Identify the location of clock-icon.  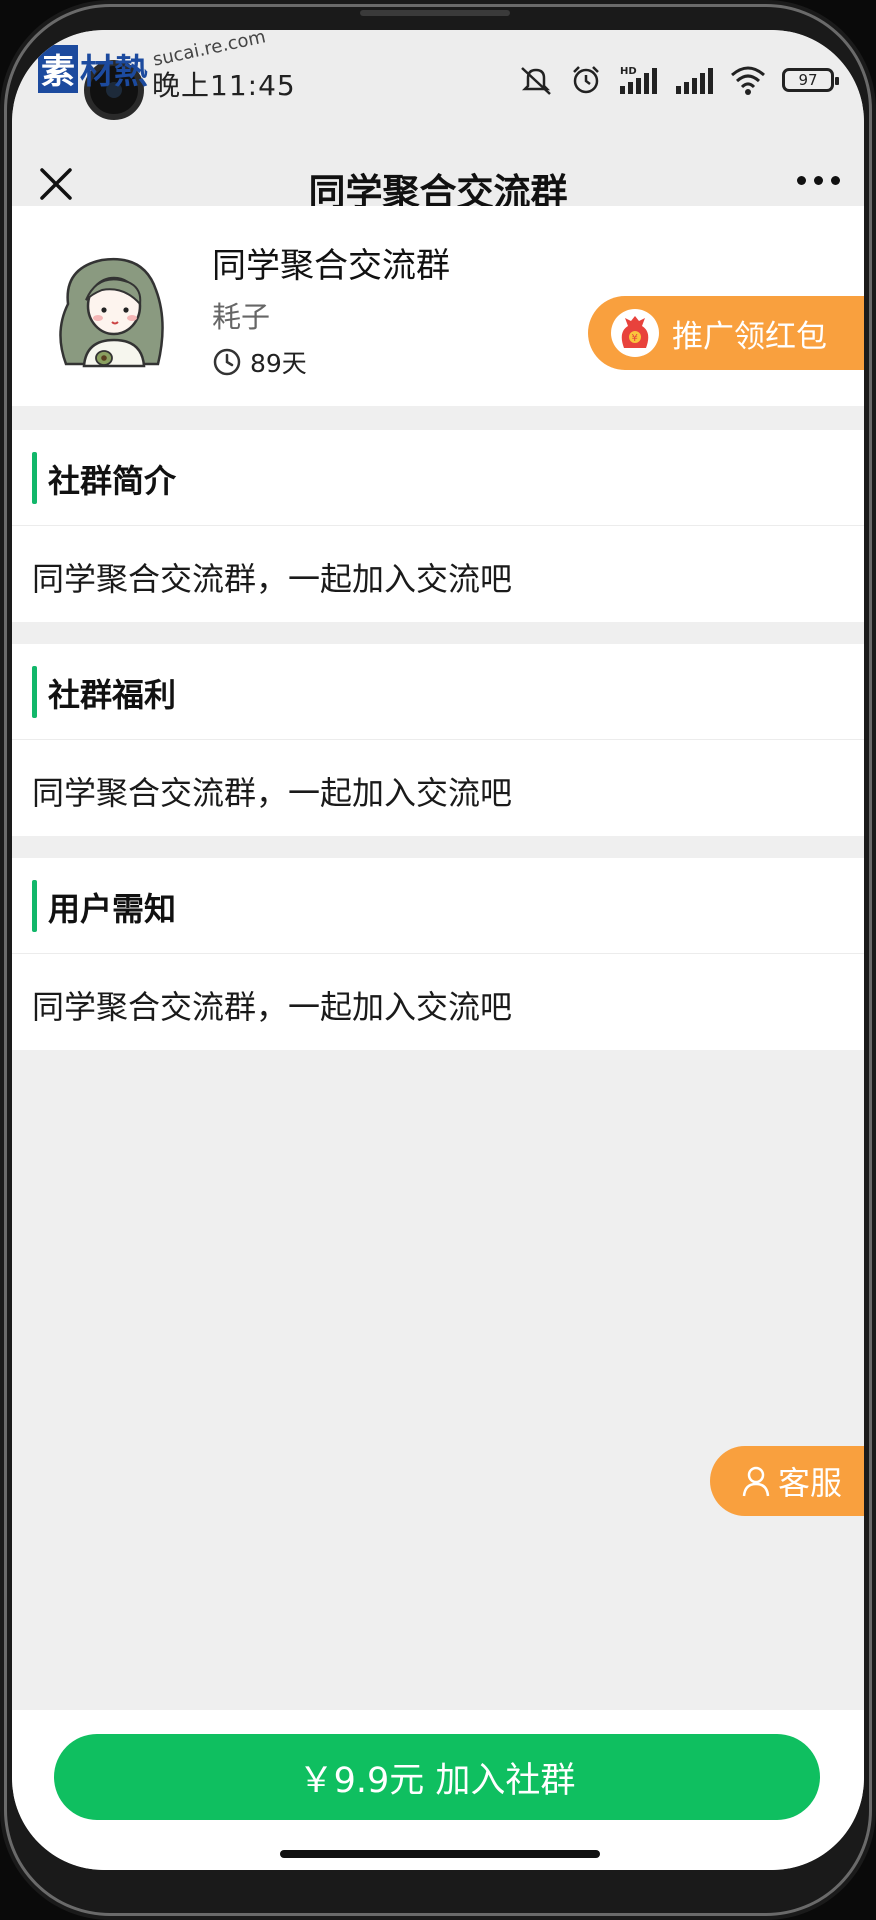
(227, 362).